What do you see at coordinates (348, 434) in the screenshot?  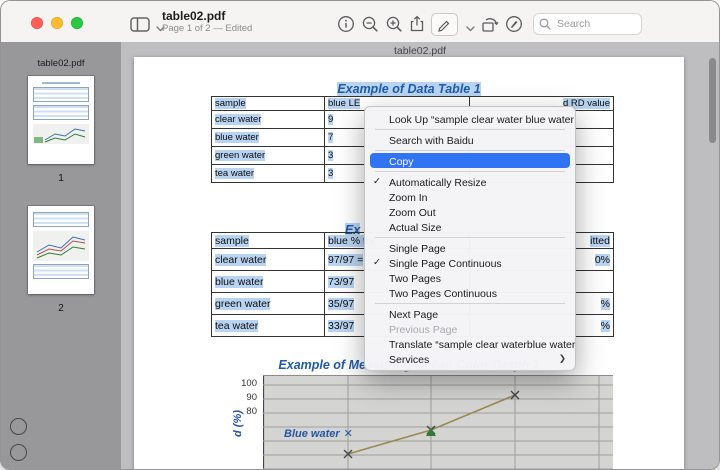 I see `x-marker-icon: ✕` at bounding box center [348, 434].